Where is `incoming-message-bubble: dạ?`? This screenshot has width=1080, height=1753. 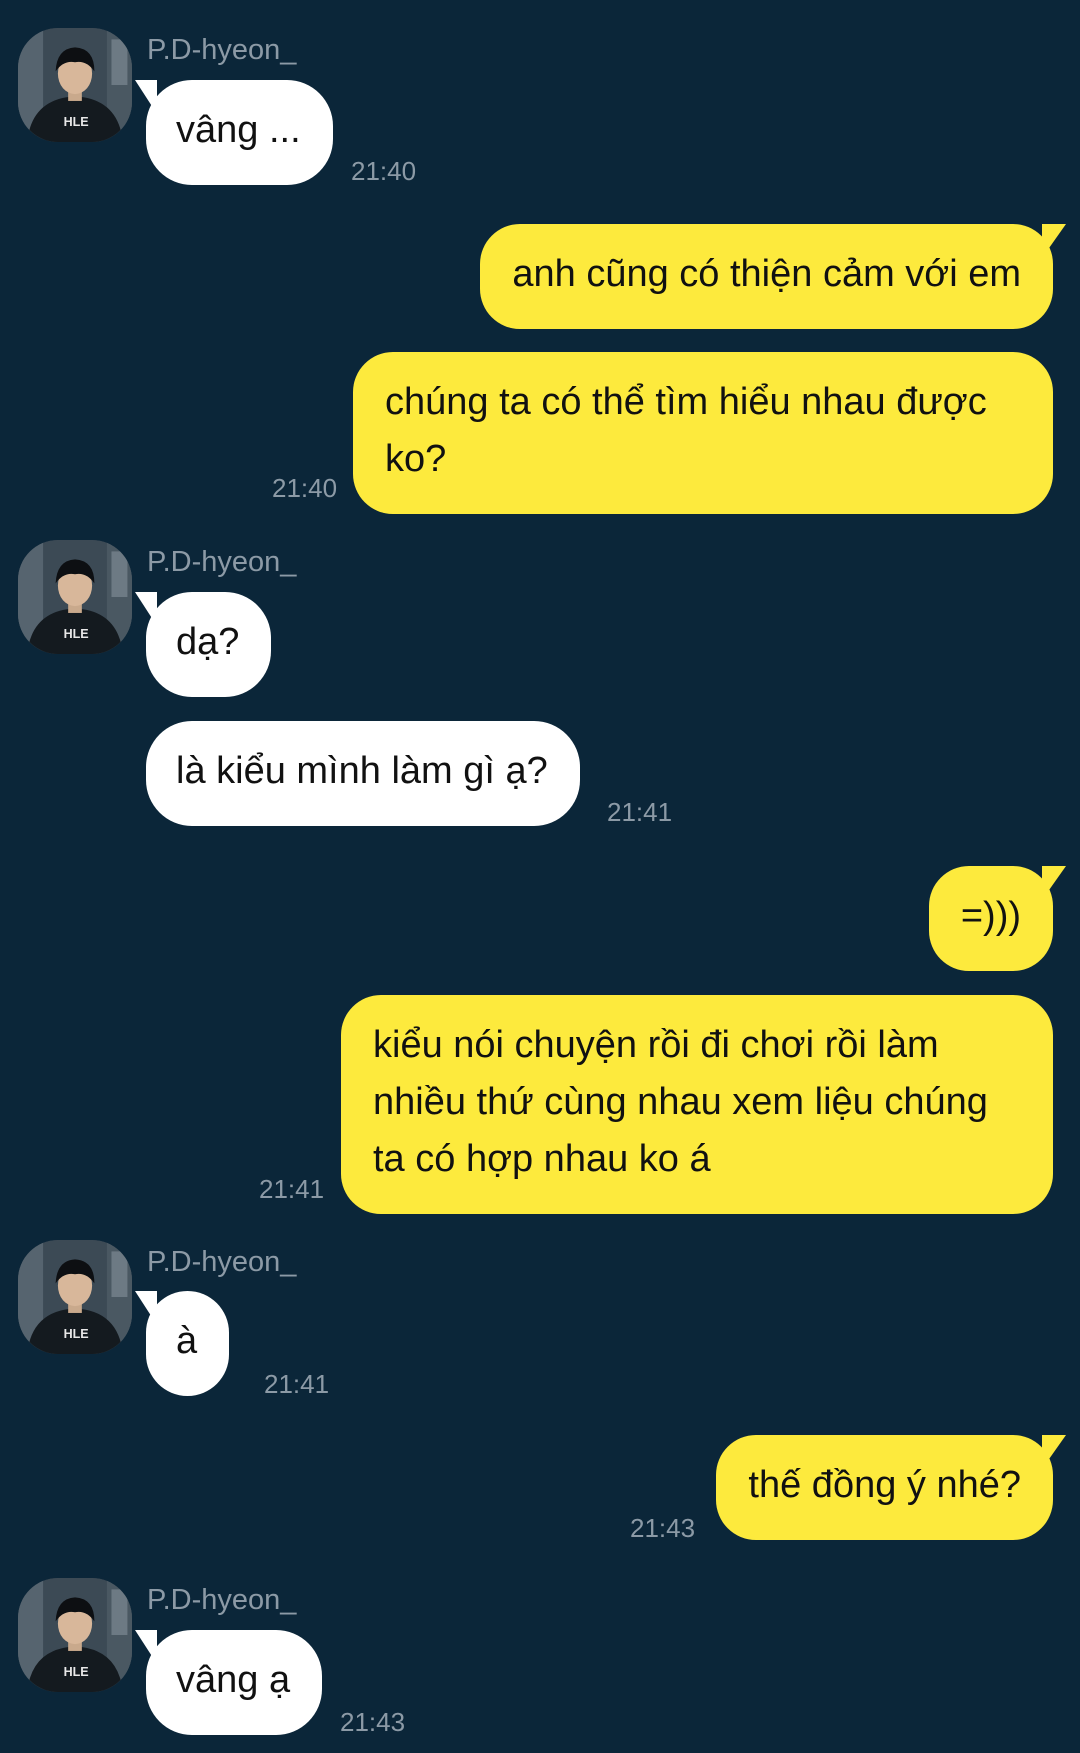 incoming-message-bubble: dạ? is located at coordinates (203, 644).